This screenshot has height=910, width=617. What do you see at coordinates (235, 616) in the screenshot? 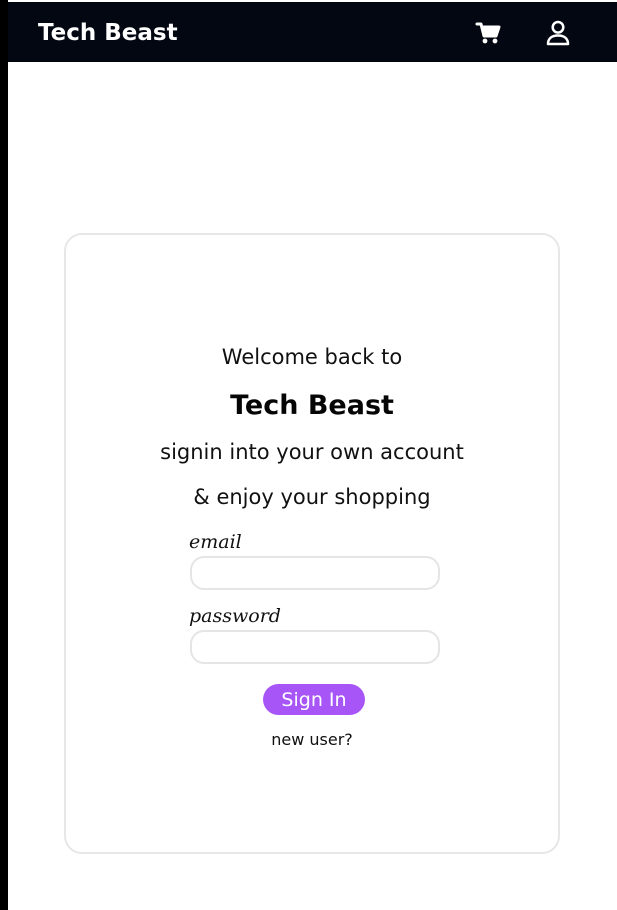
I see `password-label: password` at bounding box center [235, 616].